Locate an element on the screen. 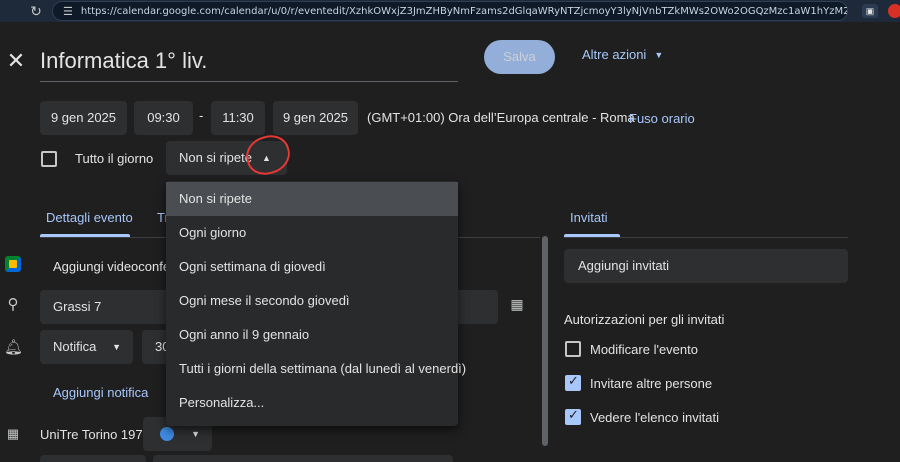  all-day-checkbox is located at coordinates (49, 159).